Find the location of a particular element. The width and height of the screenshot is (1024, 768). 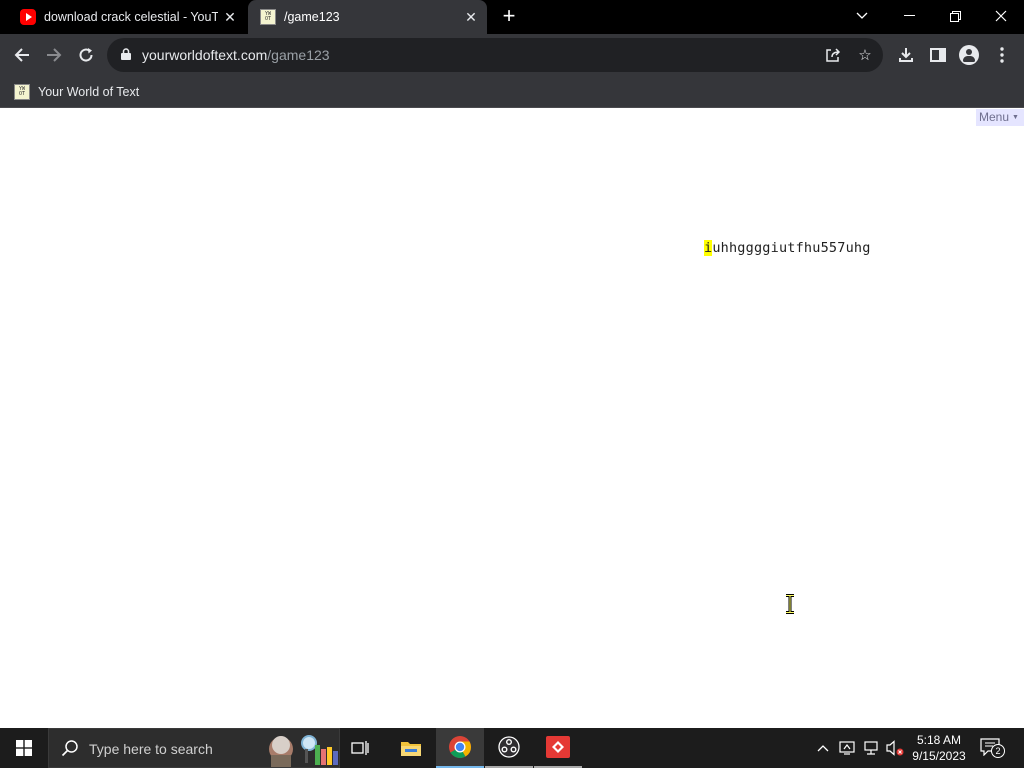

obs-icon is located at coordinates (509, 747).